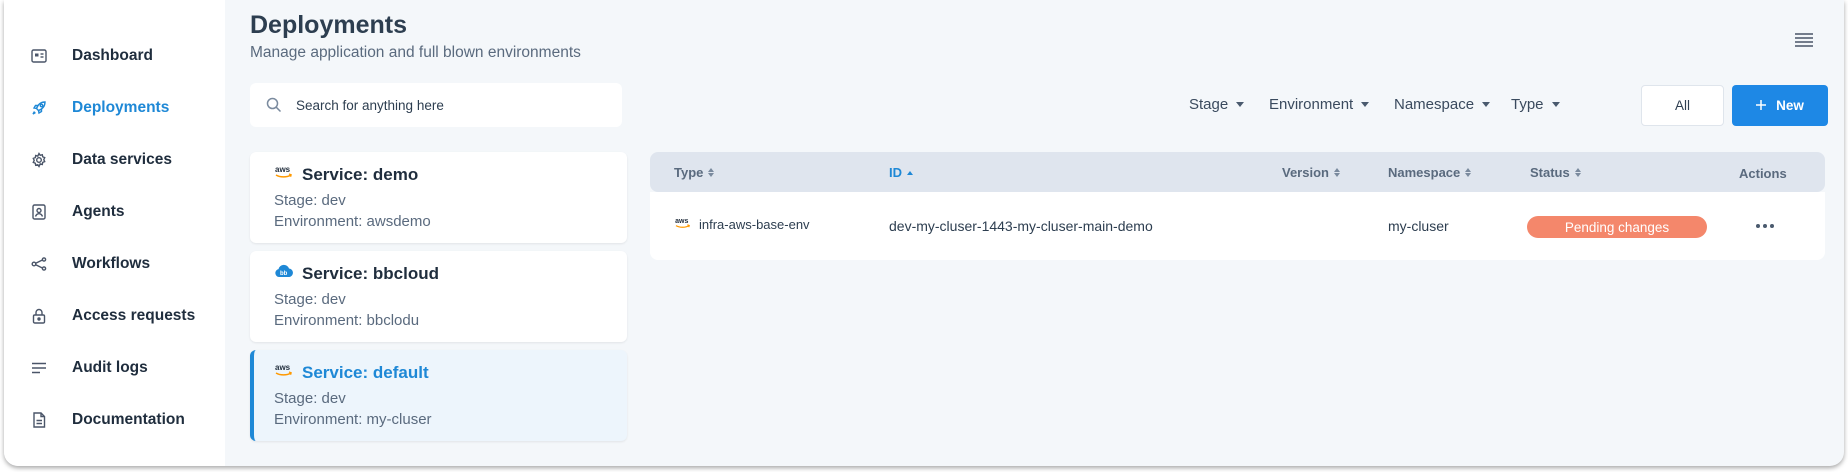  I want to click on type-value: infra-aws-base-env, so click(754, 224).